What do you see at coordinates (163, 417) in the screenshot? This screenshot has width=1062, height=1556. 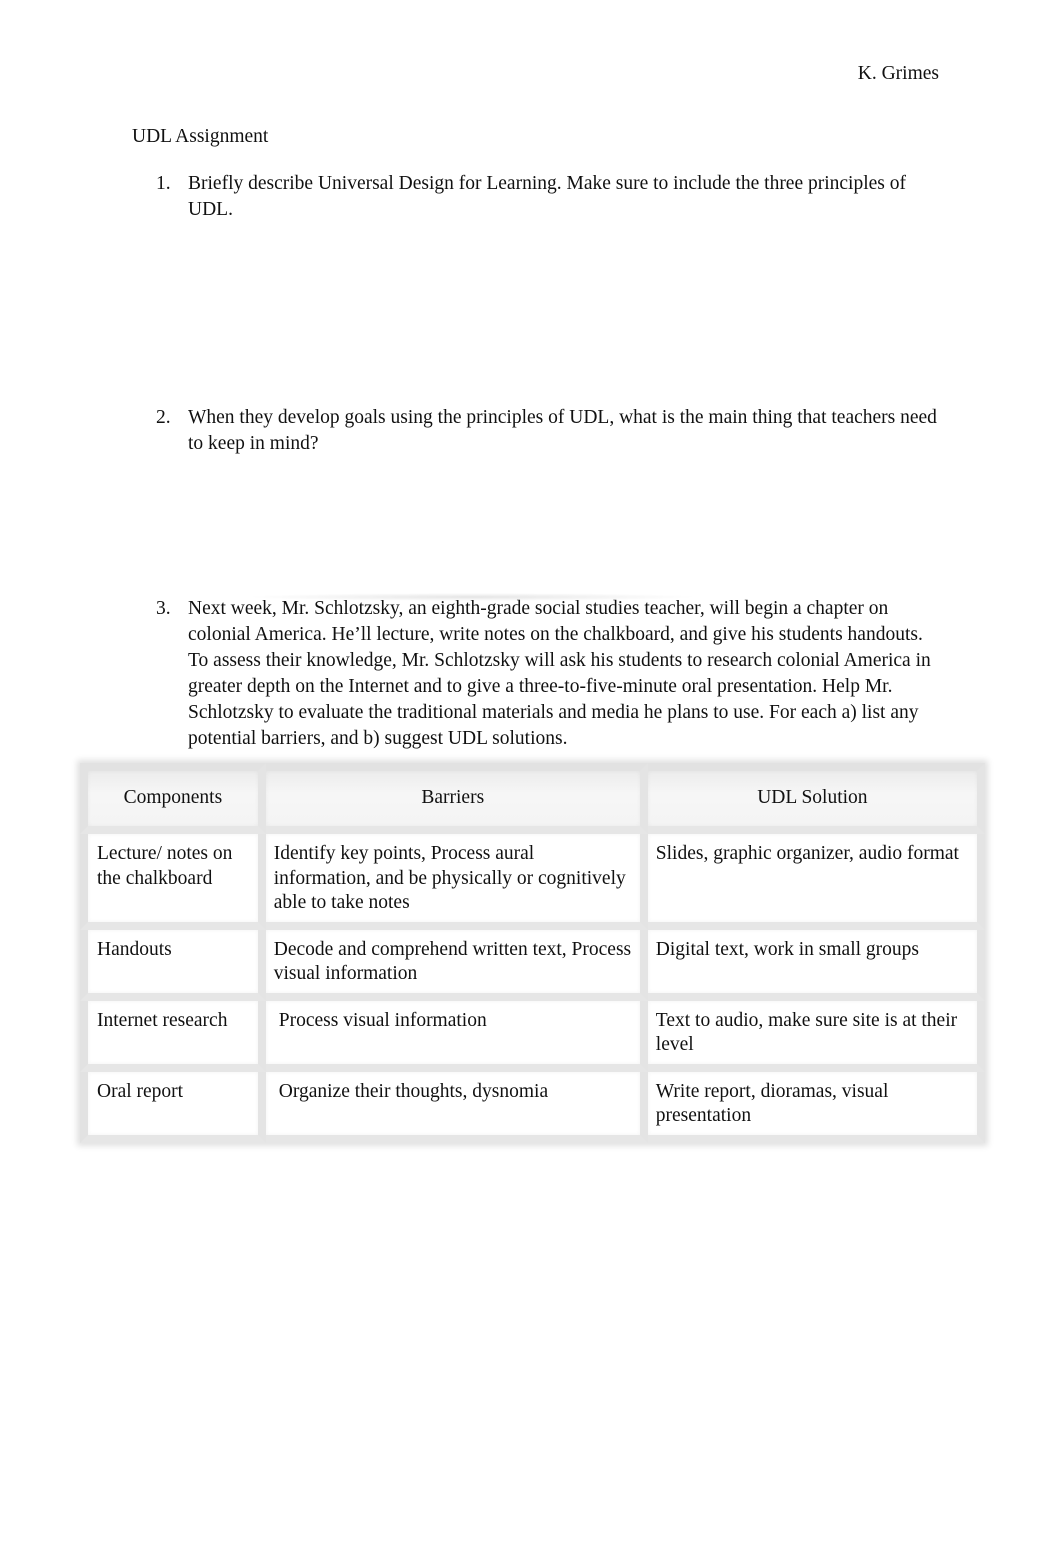 I see `question-number: 2.` at bounding box center [163, 417].